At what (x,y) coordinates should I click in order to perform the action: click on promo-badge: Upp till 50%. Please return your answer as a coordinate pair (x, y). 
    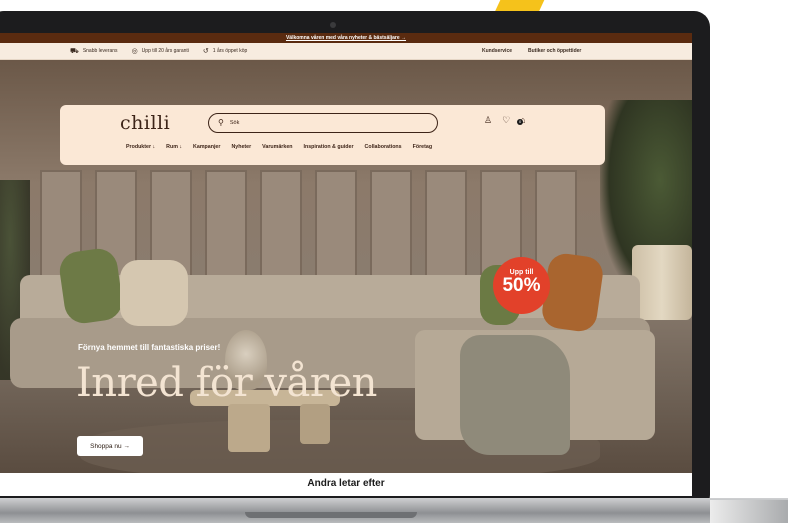
    Looking at the image, I should click on (521, 285).